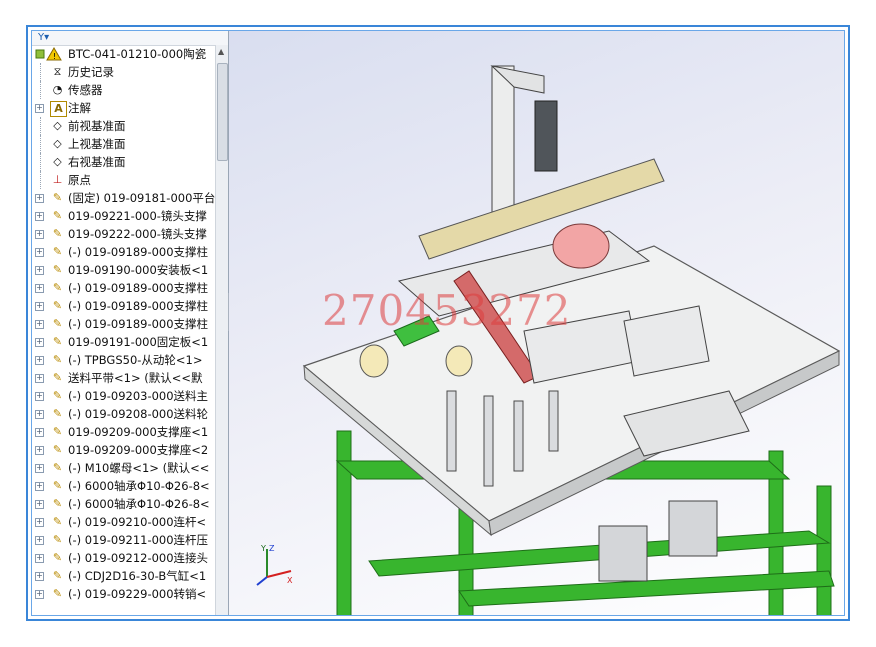 The image size is (876, 647). What do you see at coordinates (123, 234) in the screenshot?
I see `tree-item: + ✎ 019-09222-000-镜头支撑` at bounding box center [123, 234].